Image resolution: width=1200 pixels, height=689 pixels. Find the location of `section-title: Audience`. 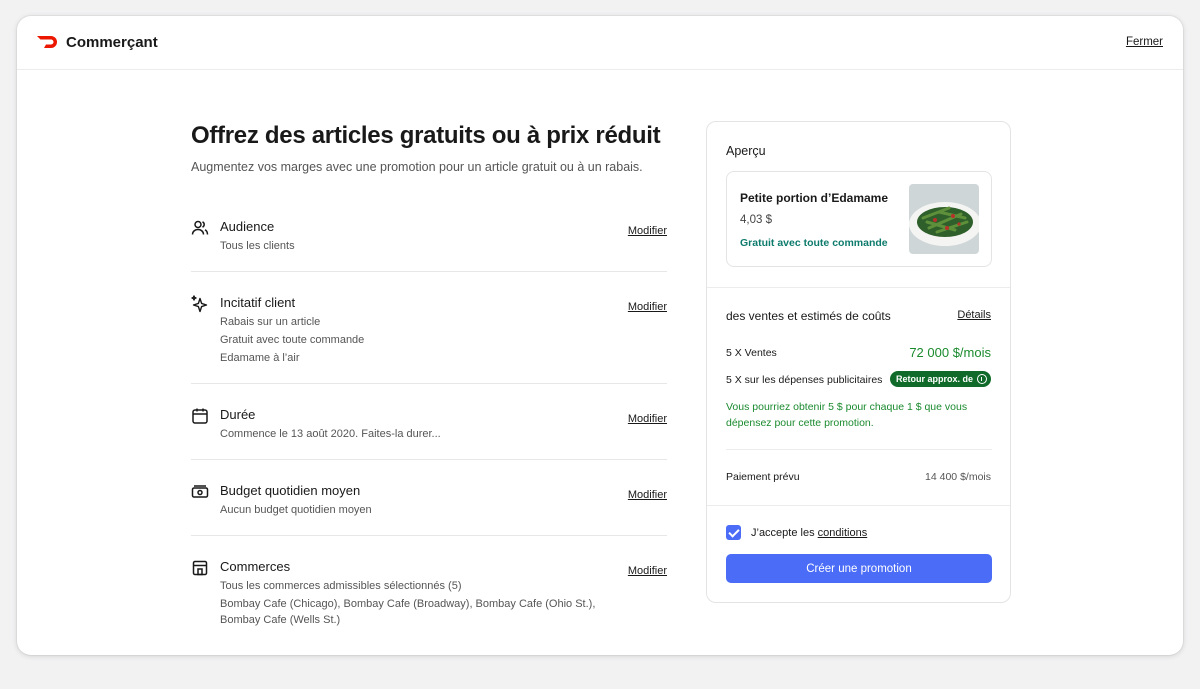

section-title: Audience is located at coordinates (247, 226).